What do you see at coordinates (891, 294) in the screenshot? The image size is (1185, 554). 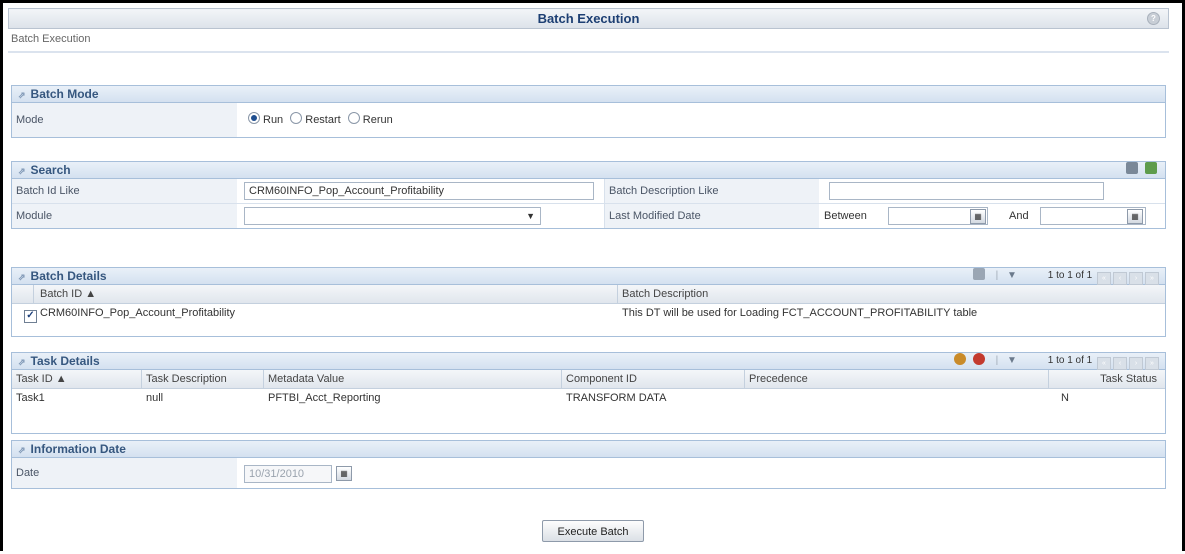 I see `column-batch-description: Batch Description` at bounding box center [891, 294].